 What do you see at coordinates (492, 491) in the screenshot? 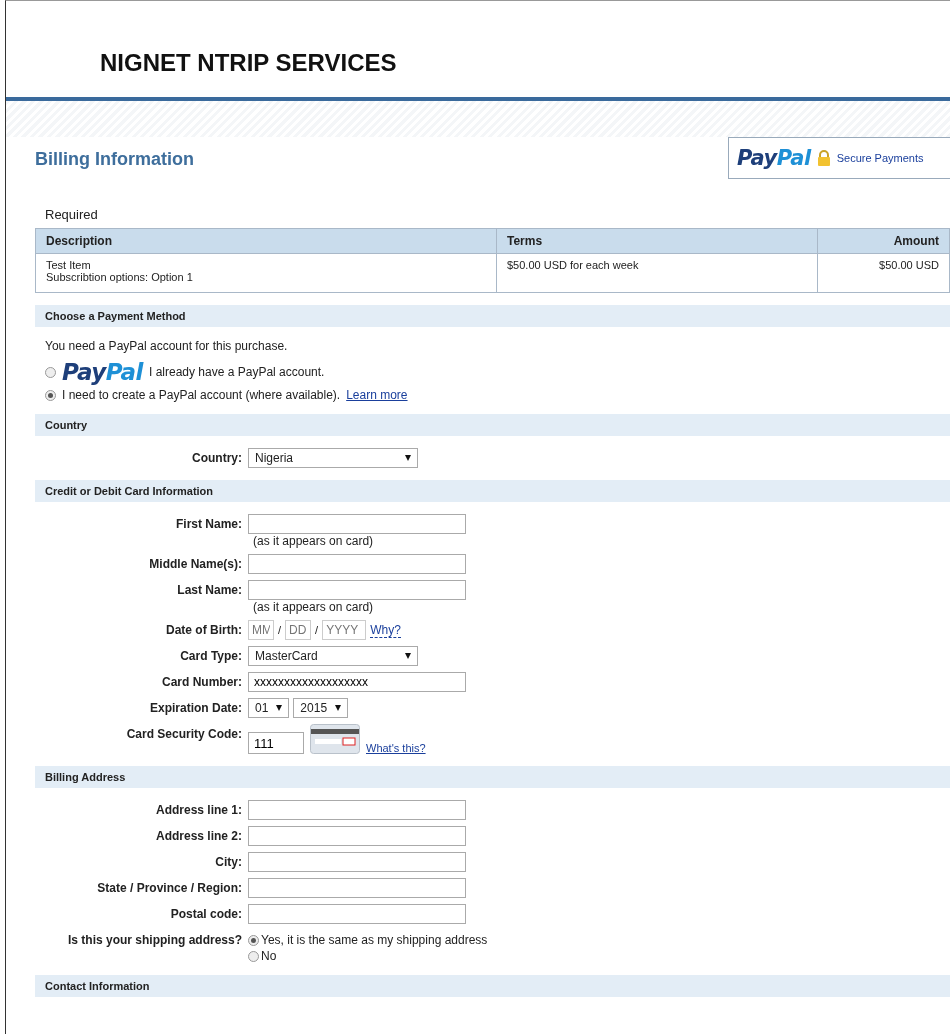
I see `section-header: Credit or Debit Card Information` at bounding box center [492, 491].